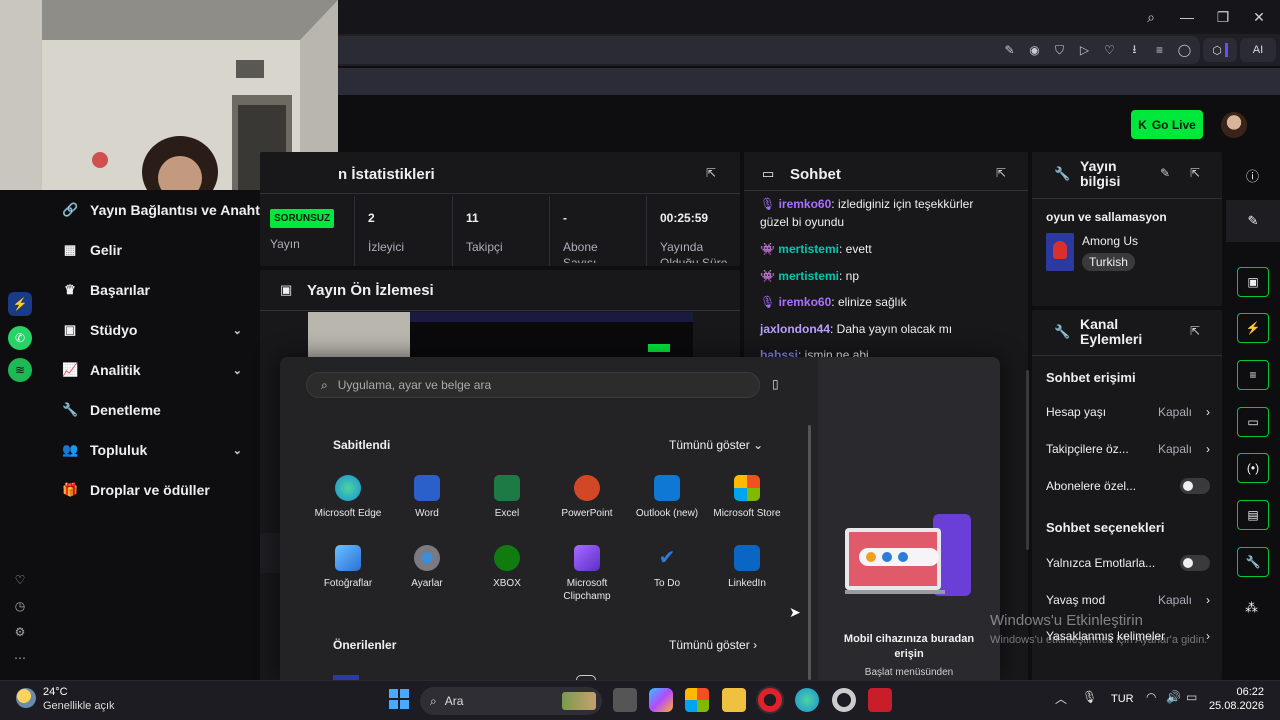 The width and height of the screenshot is (1280, 720). What do you see at coordinates (1253, 375) in the screenshot?
I see `rail-list-button: ≡` at bounding box center [1253, 375].